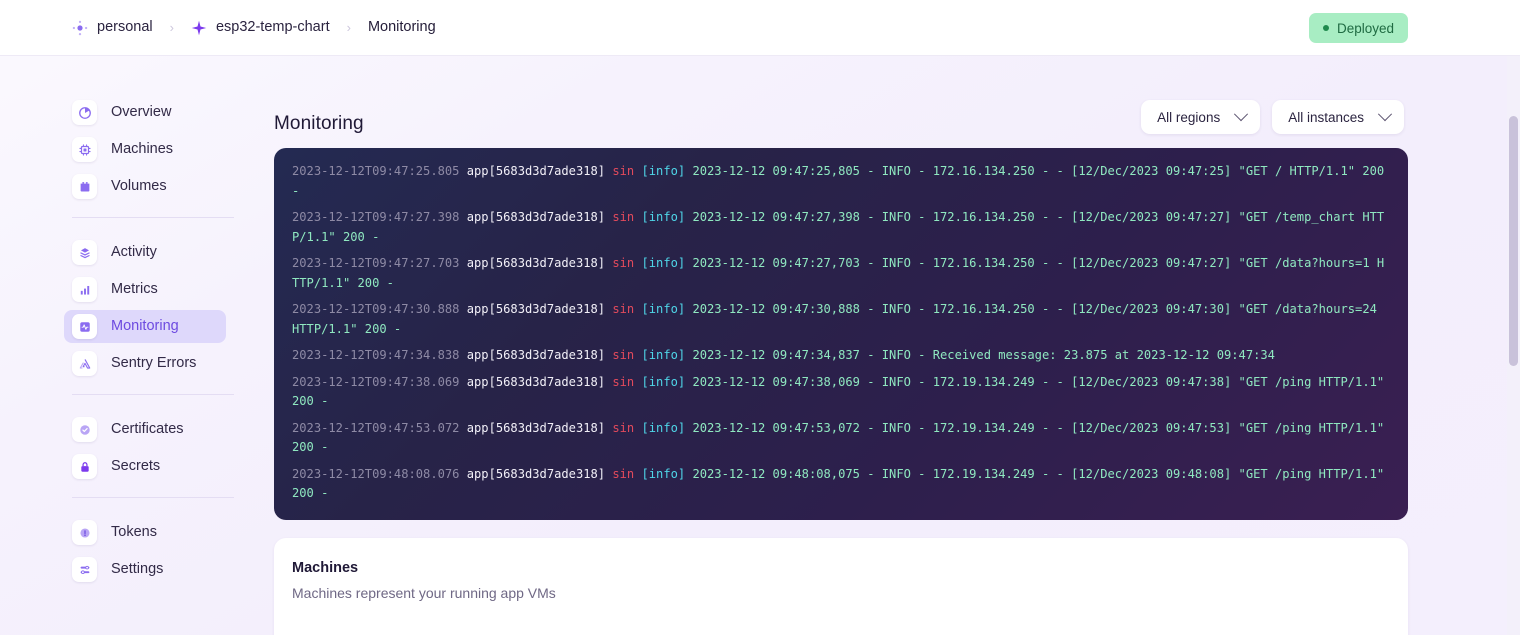  I want to click on all-regions-label: All regions, so click(1189, 117).